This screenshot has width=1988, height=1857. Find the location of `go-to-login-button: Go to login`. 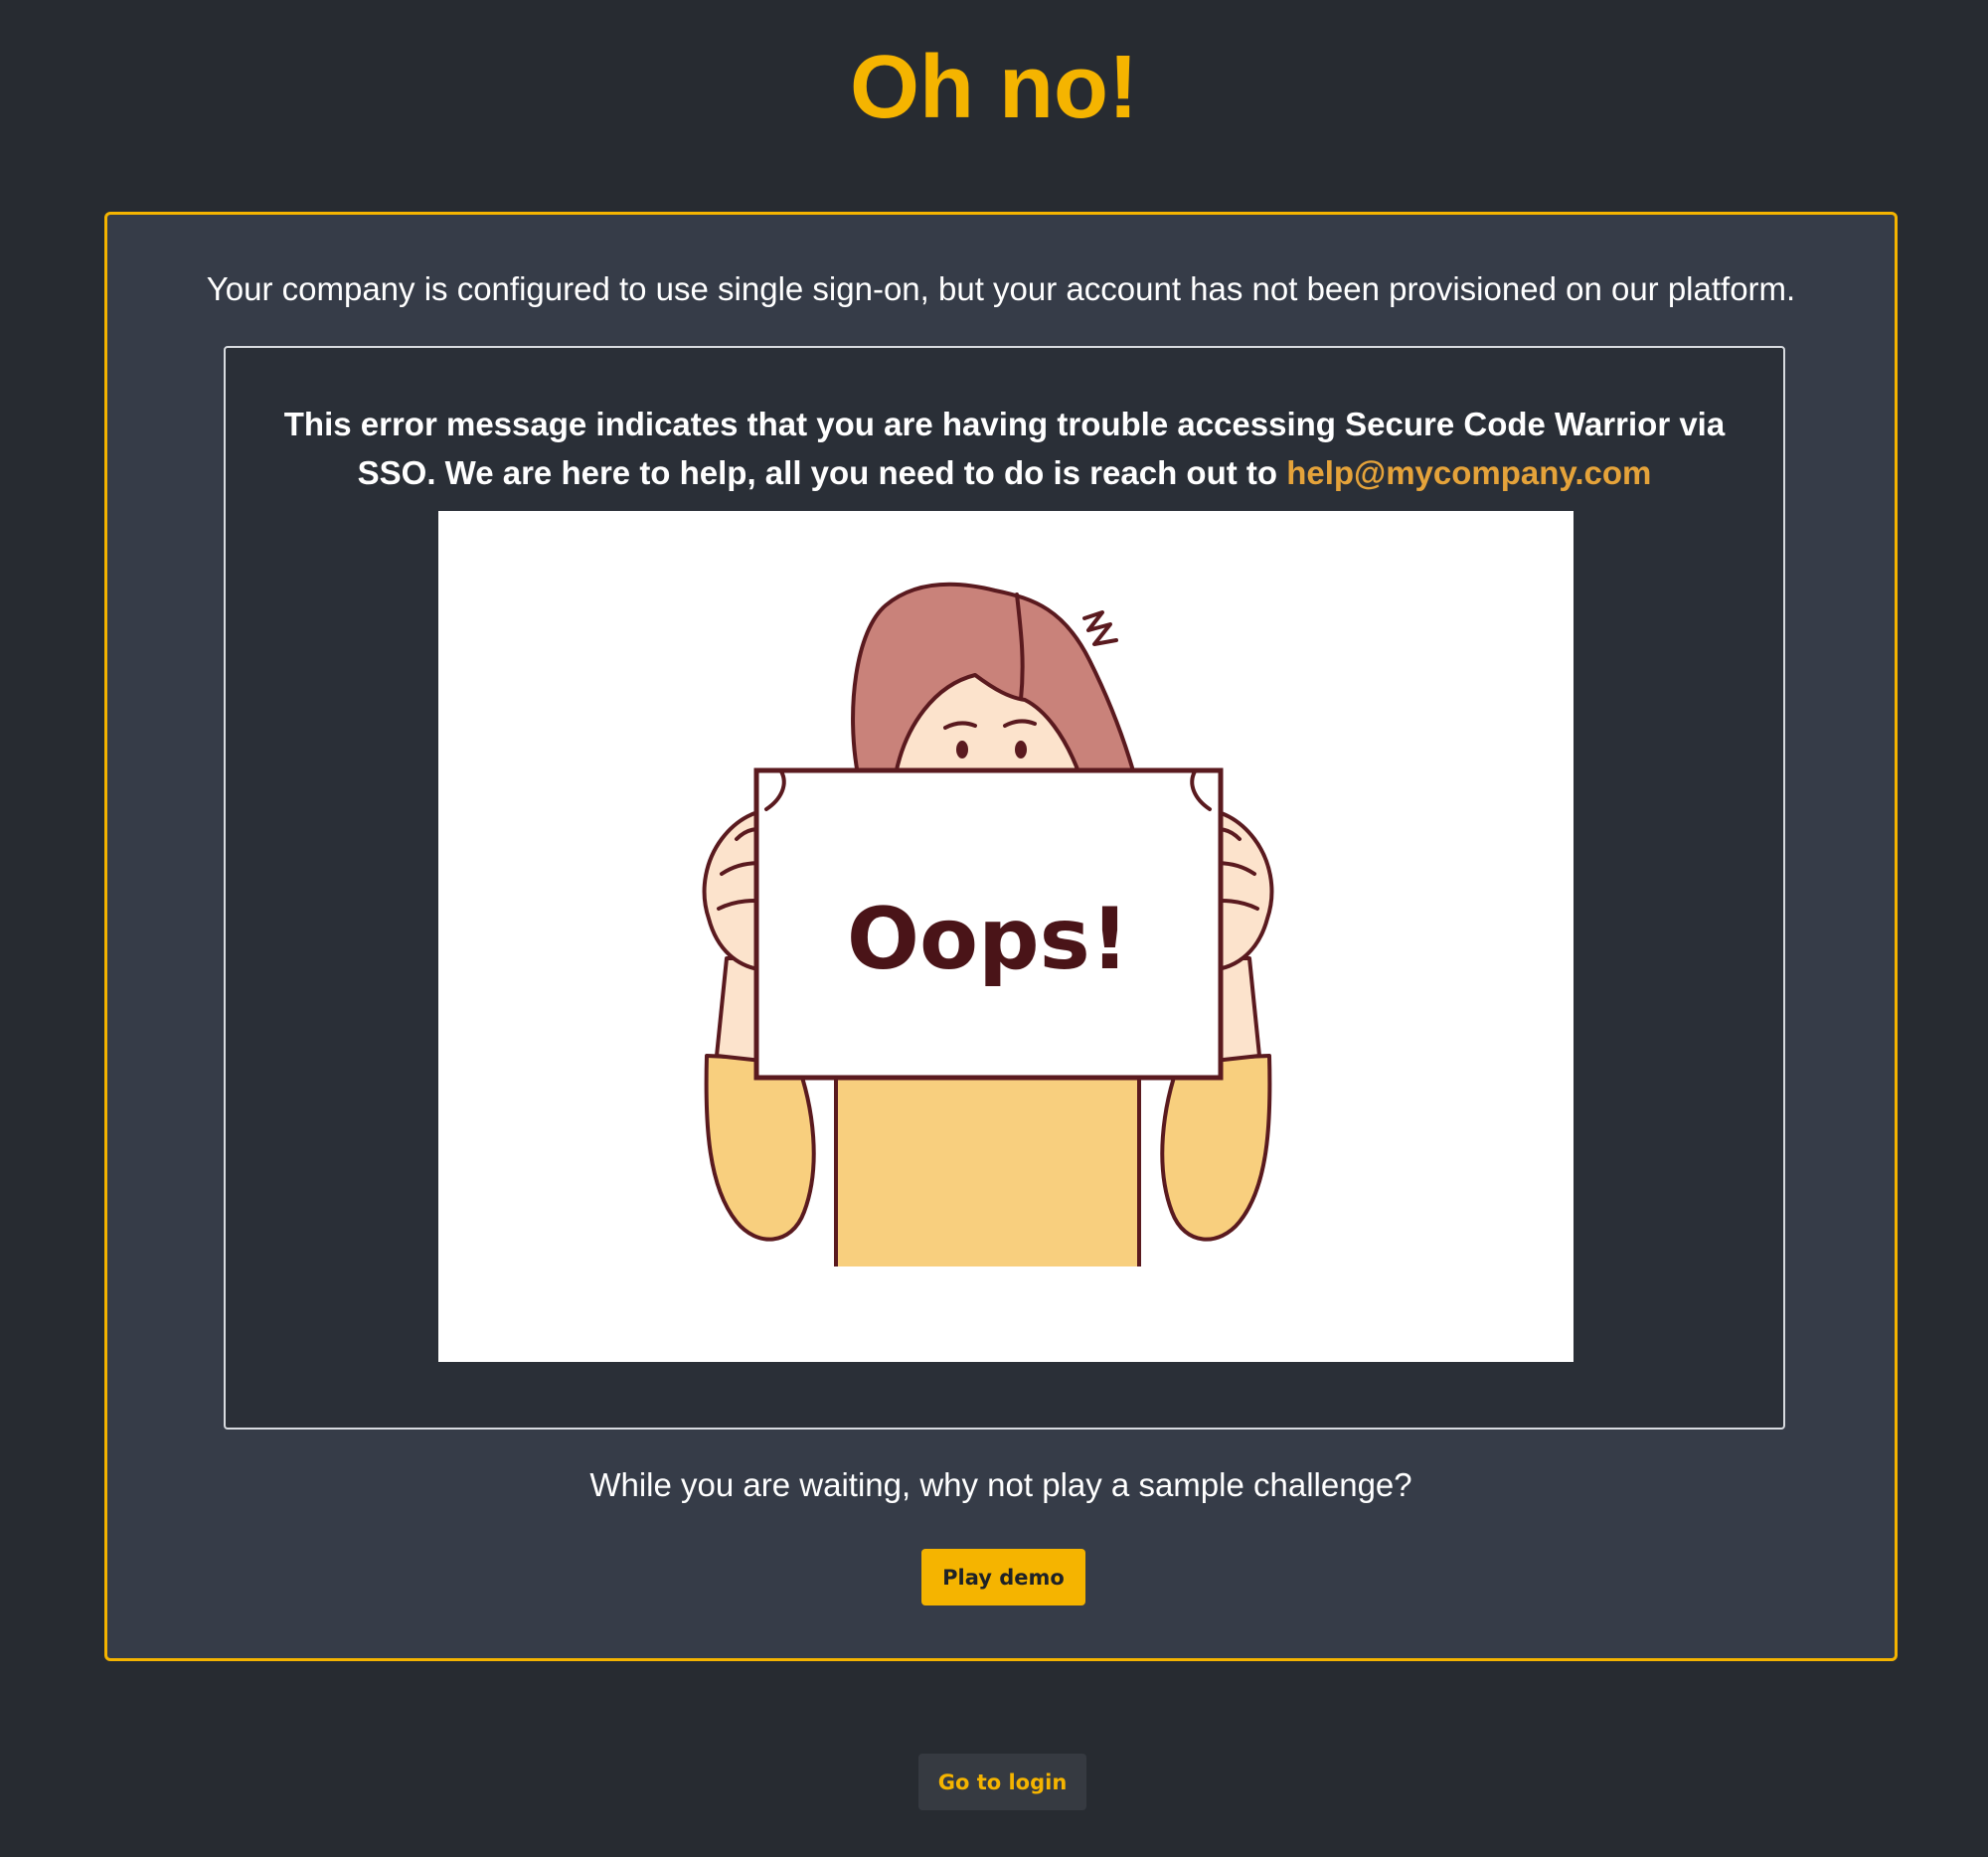

go-to-login-button: Go to login is located at coordinates (1002, 1782).